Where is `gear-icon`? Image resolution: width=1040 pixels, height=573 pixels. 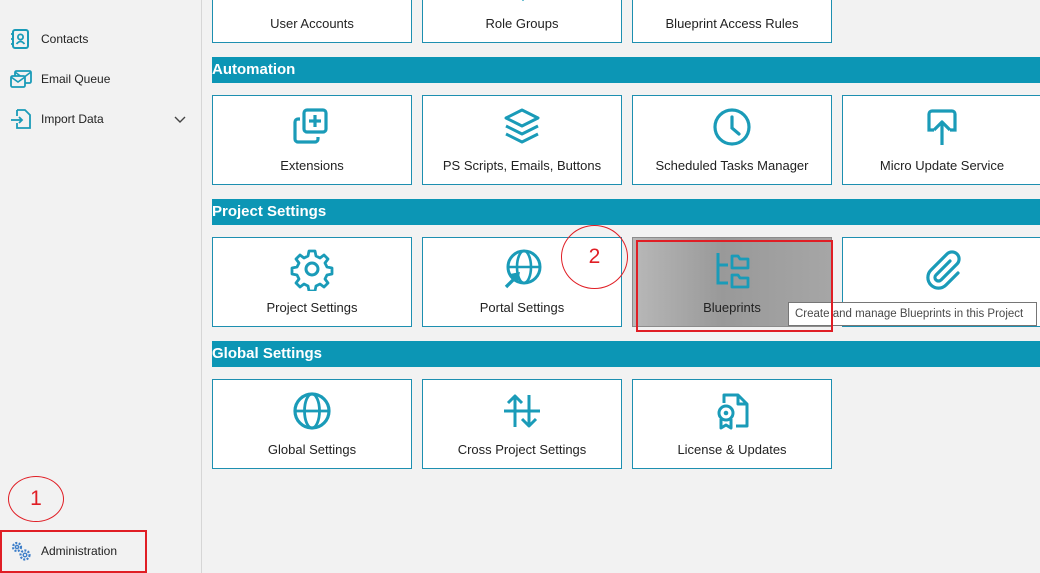
gear-icon is located at coordinates (312, 270).